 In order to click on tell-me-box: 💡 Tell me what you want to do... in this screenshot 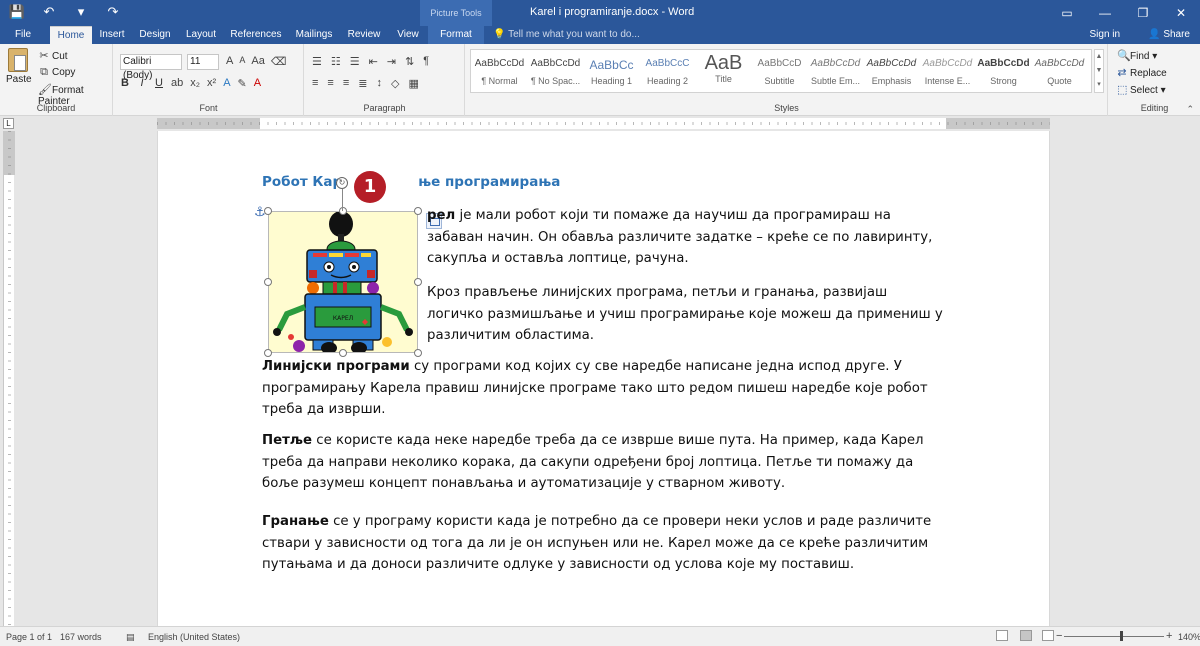, I will do `click(566, 35)`.